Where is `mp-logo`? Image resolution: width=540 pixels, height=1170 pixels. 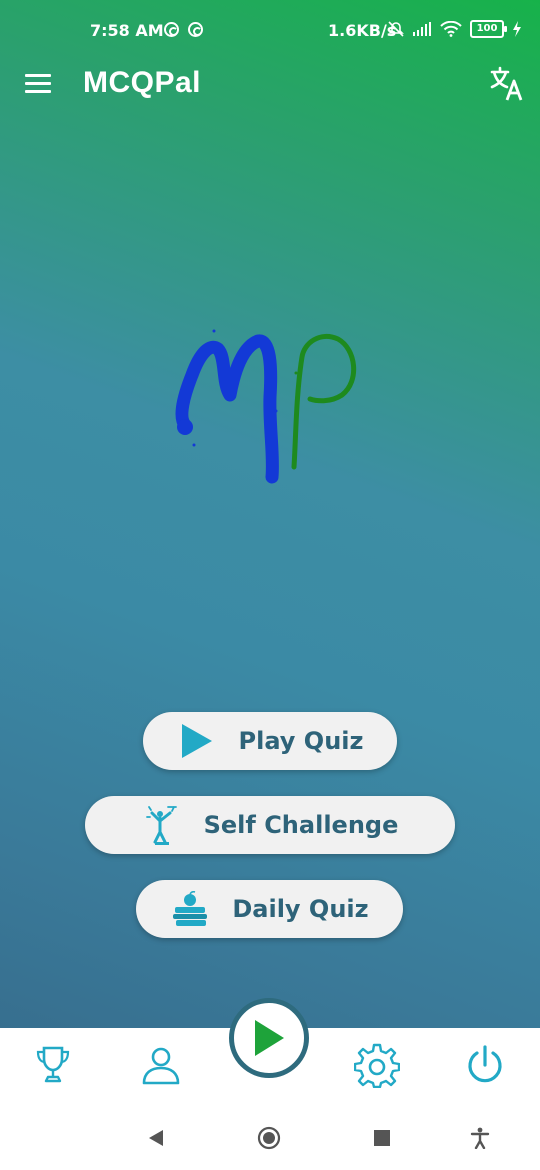 mp-logo is located at coordinates (266, 406).